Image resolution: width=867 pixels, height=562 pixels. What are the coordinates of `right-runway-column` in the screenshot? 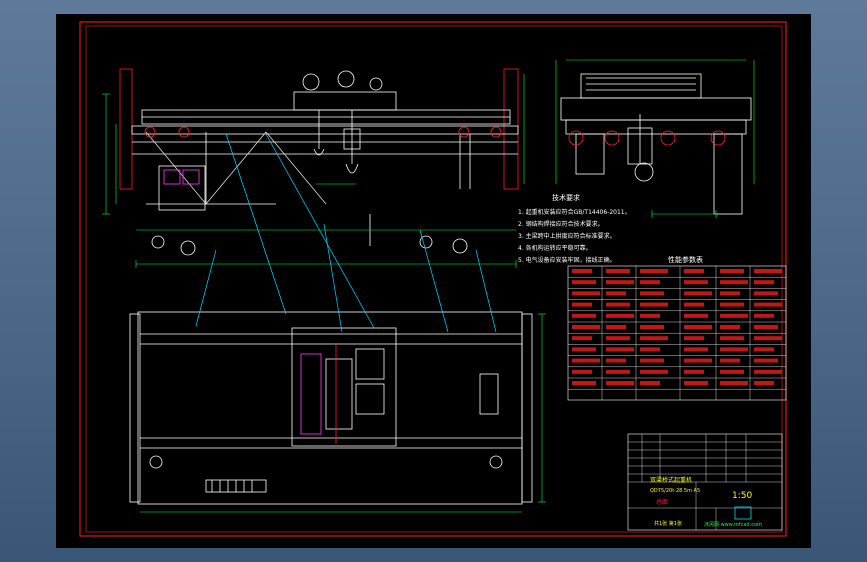 It's located at (511, 129).